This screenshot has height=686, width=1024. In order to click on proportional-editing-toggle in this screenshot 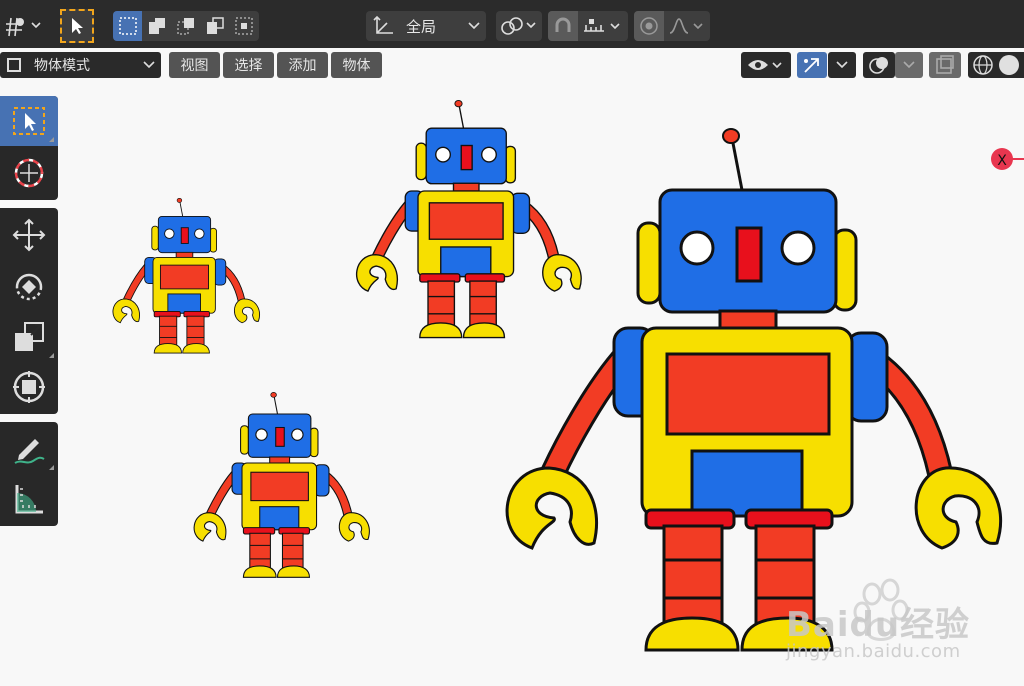, I will do `click(649, 26)`.